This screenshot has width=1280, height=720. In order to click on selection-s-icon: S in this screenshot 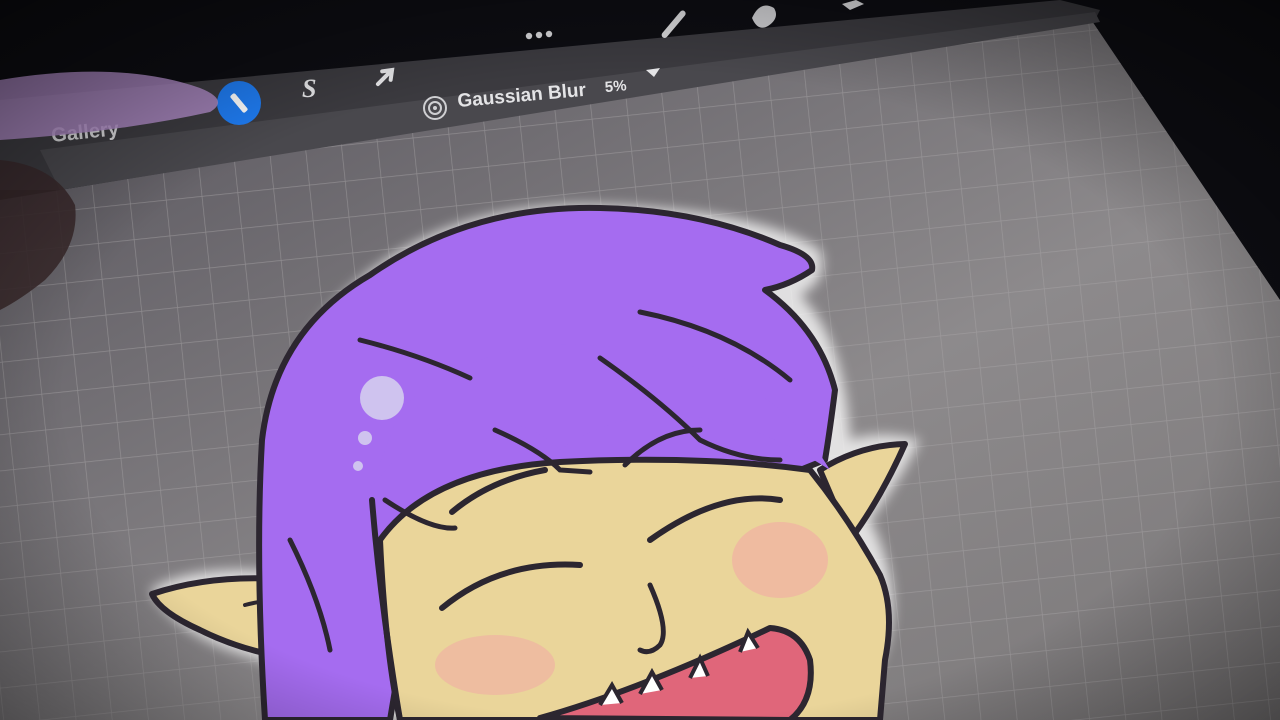, I will do `click(309, 88)`.